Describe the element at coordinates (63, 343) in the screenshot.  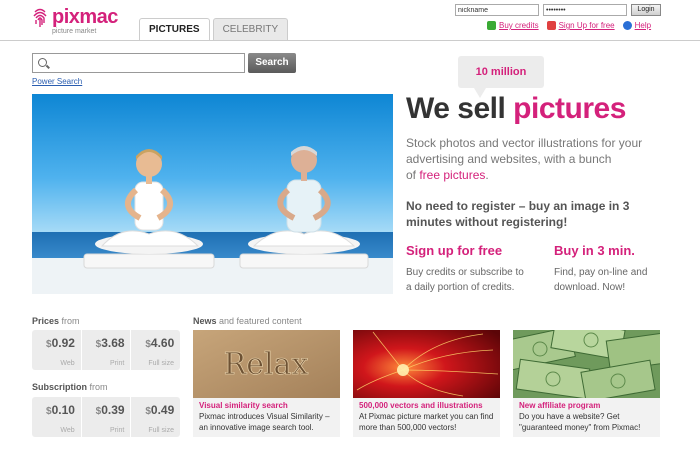
I see `price-value: 0.92` at that location.